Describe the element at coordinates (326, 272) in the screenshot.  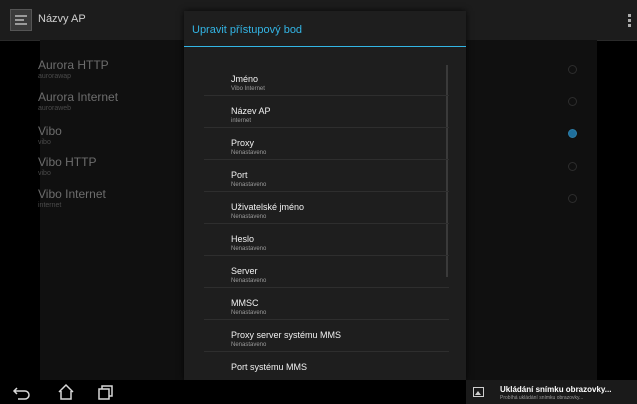
I see `pref-server: Server Nenastaveno` at that location.